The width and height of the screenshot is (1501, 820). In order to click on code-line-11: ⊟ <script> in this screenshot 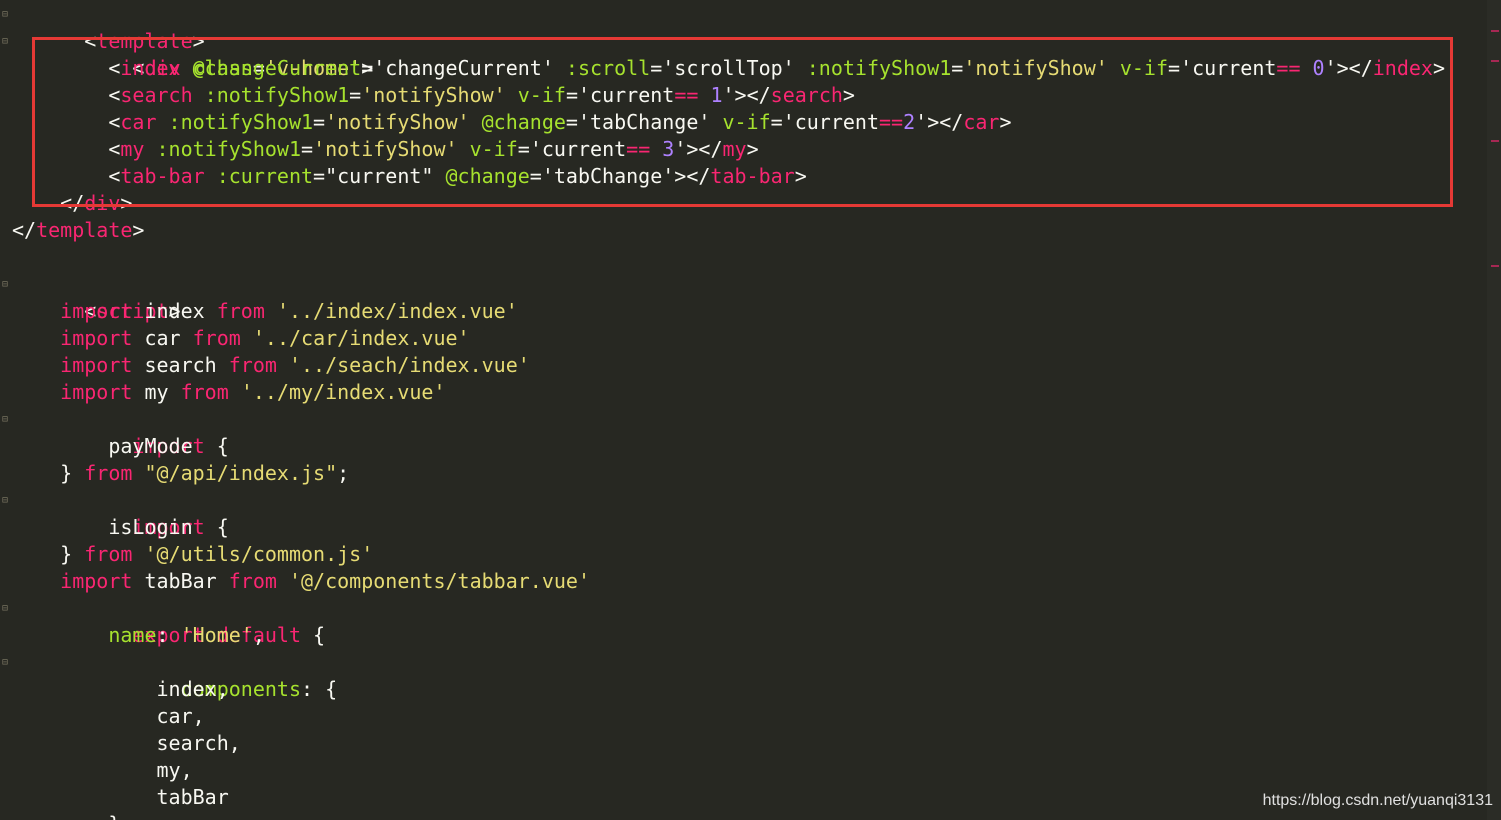, I will do `click(744, 297)`.